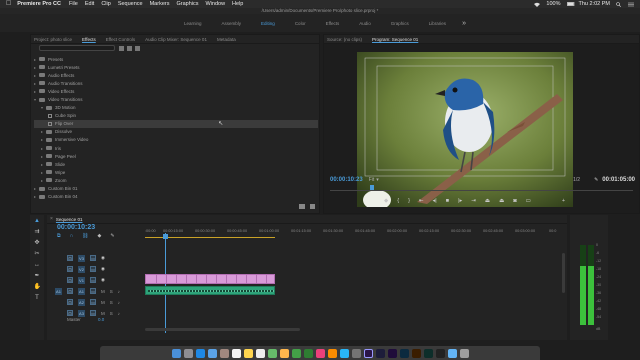 This screenshot has width=640, height=360. What do you see at coordinates (215, 4) in the screenshot?
I see `menu-window: Window` at bounding box center [215, 4].